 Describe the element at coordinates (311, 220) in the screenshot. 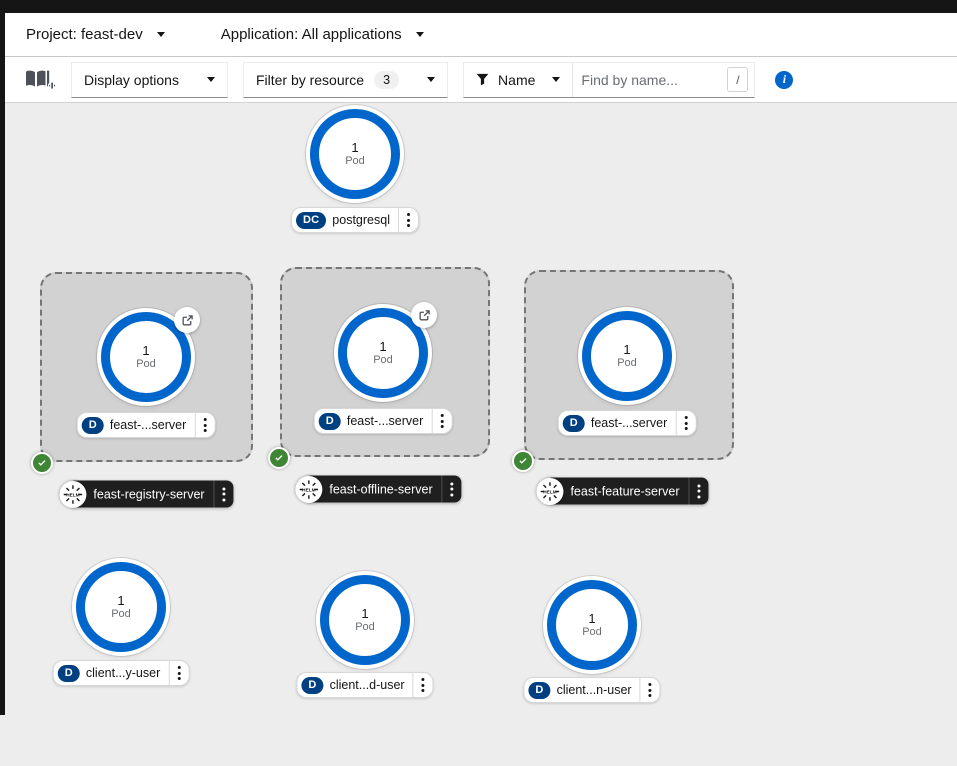

I see `resource-badge-dc: DC` at that location.